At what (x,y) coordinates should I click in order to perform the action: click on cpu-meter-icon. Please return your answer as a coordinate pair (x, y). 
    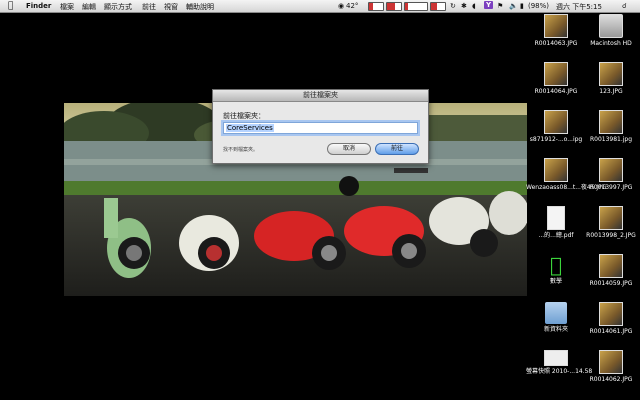
    Looking at the image, I should click on (376, 6).